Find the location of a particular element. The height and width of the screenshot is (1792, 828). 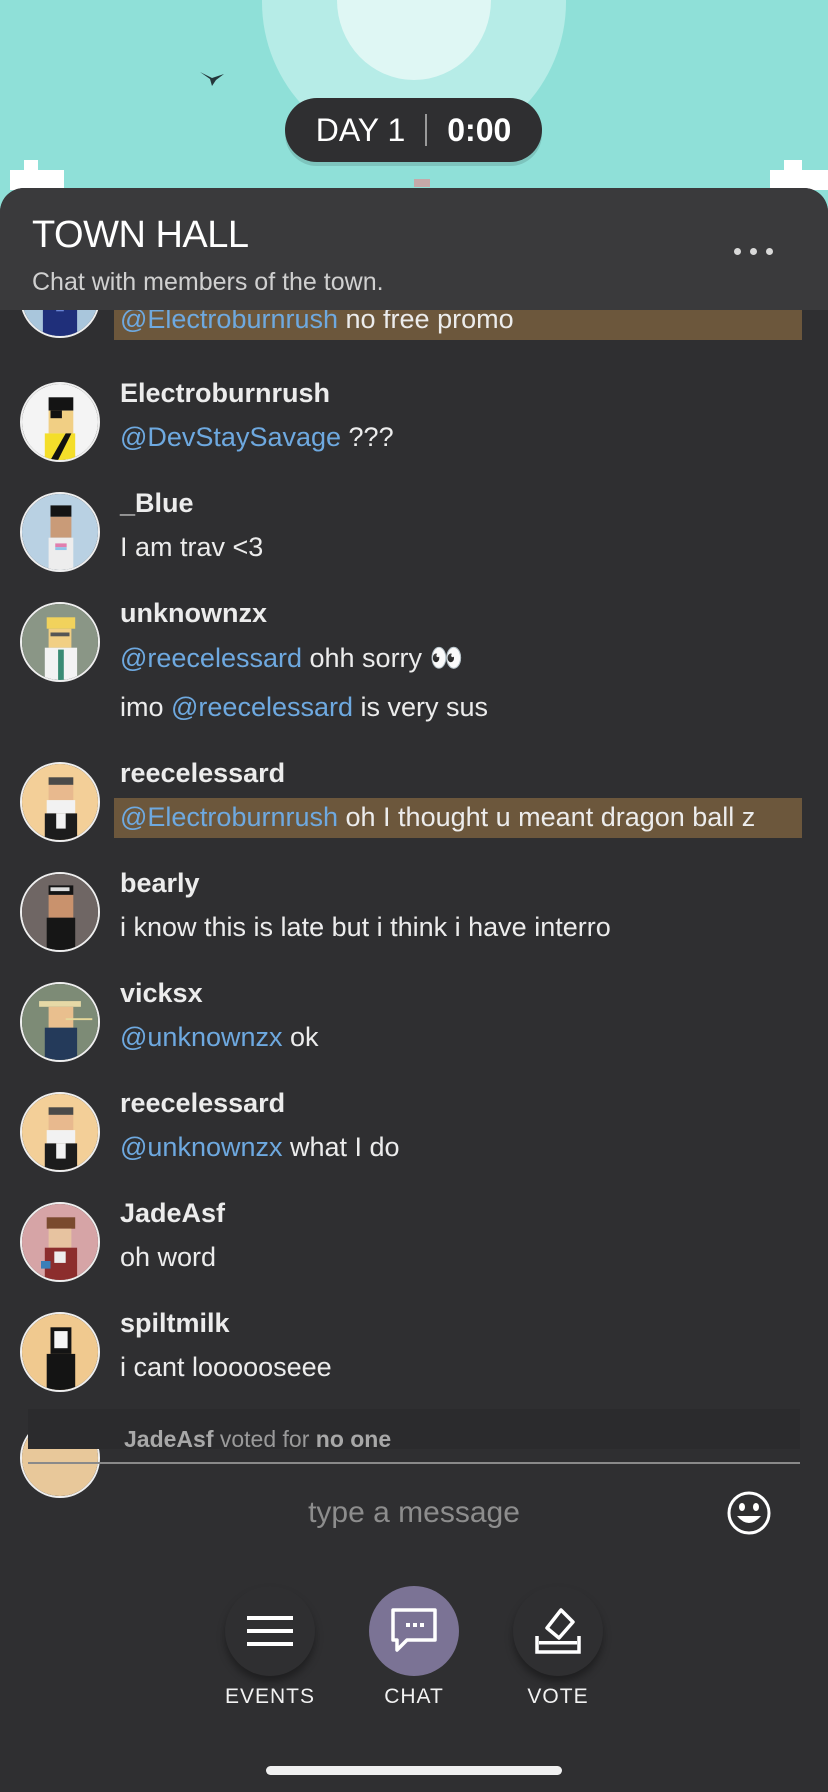

message-text: @unknownzx ok is located at coordinates (219, 1037).